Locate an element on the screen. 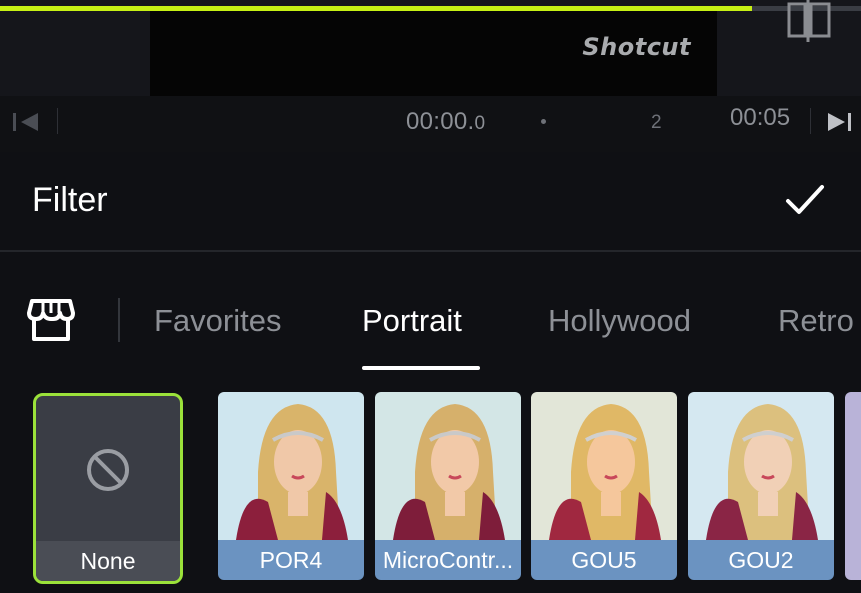 The height and width of the screenshot is (593, 861). active-tab-indicator is located at coordinates (421, 368).